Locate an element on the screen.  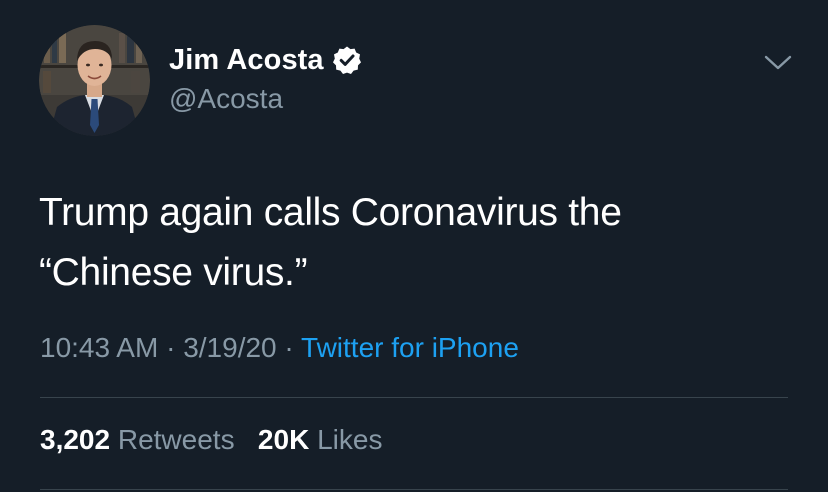
retweets-stat: 3,202 Retweets is located at coordinates (141, 439).